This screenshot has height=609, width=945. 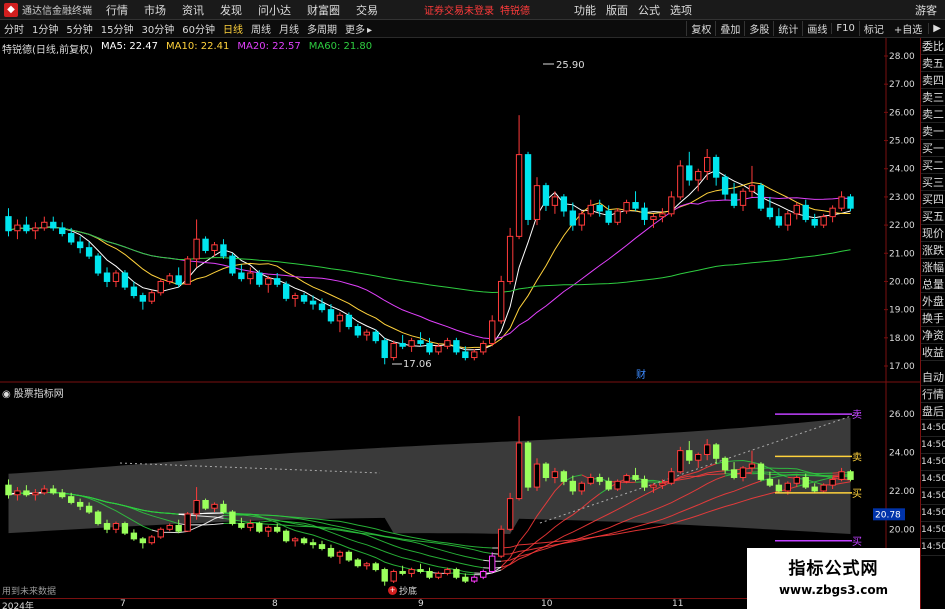 I want to click on mark-button: 标记, so click(x=873, y=28).